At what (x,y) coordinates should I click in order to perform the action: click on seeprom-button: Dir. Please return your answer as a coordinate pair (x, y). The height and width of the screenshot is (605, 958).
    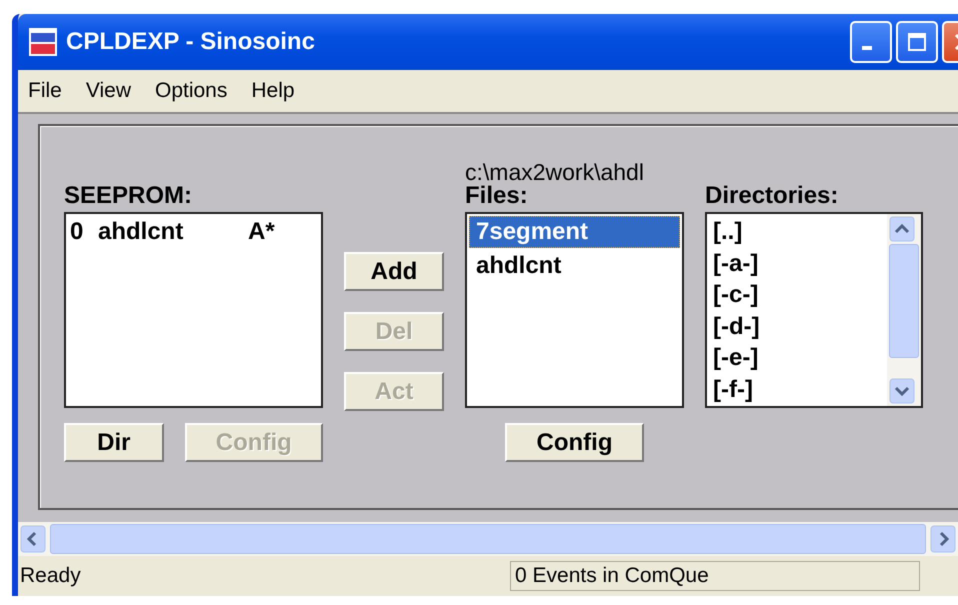
    Looking at the image, I should click on (114, 442).